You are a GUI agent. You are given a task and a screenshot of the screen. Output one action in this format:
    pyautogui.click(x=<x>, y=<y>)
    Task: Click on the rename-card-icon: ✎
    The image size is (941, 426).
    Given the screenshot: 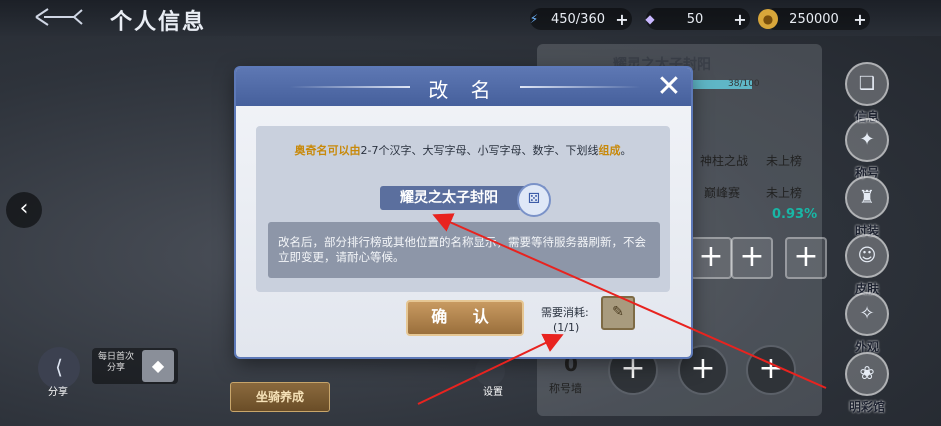 What is the action you would take?
    pyautogui.click(x=618, y=313)
    